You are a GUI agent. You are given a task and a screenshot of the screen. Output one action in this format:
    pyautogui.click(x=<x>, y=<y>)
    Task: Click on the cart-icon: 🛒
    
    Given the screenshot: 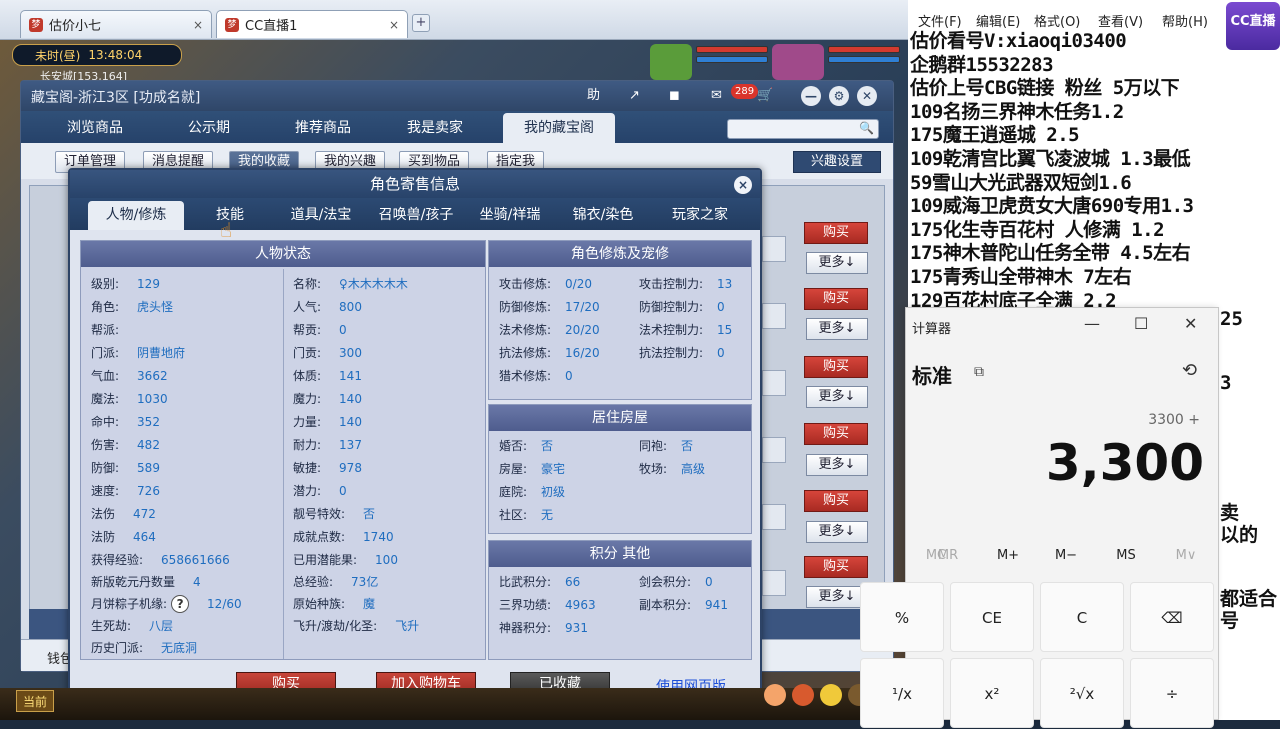 What is the action you would take?
    pyautogui.click(x=765, y=96)
    